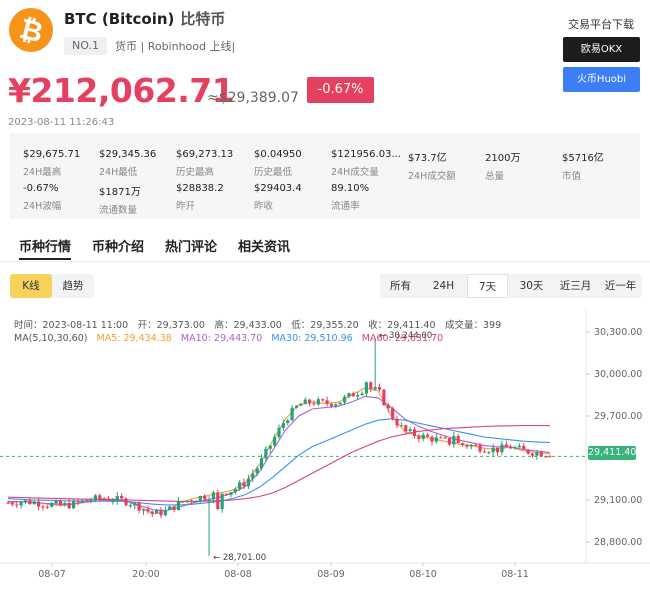 The image size is (650, 593). What do you see at coordinates (264, 245) in the screenshot?
I see `tab-news: 相关资讯` at bounding box center [264, 245].